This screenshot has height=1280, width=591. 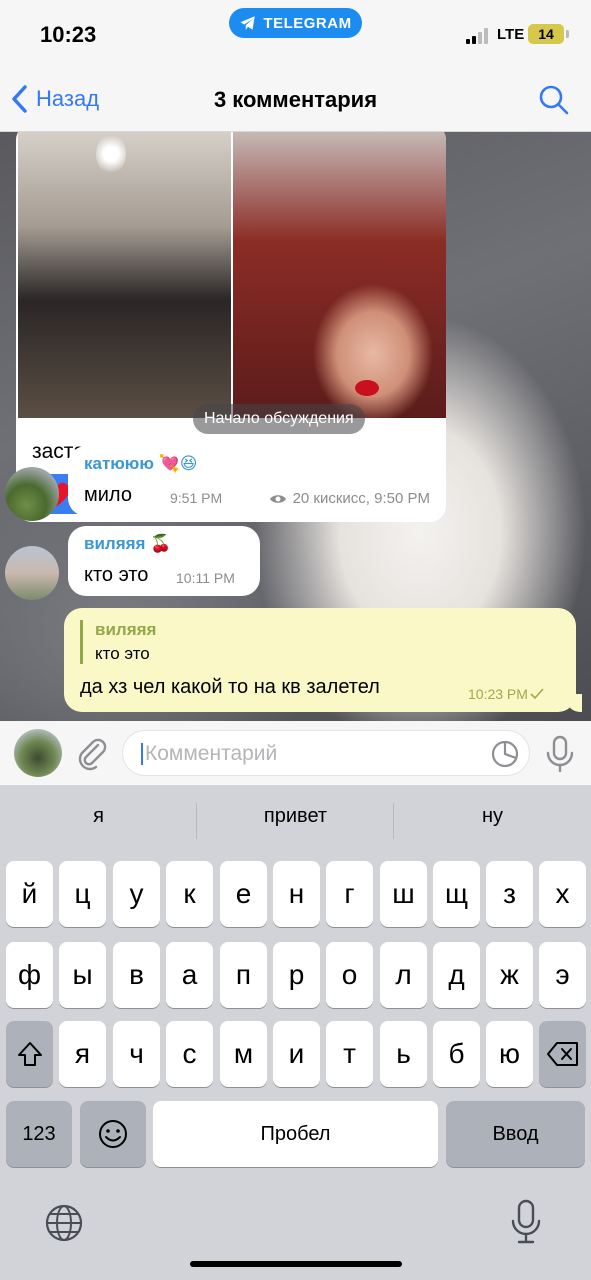 What do you see at coordinates (307, 23) in the screenshot?
I see `telegram-pill-label: TELEGRAM` at bounding box center [307, 23].